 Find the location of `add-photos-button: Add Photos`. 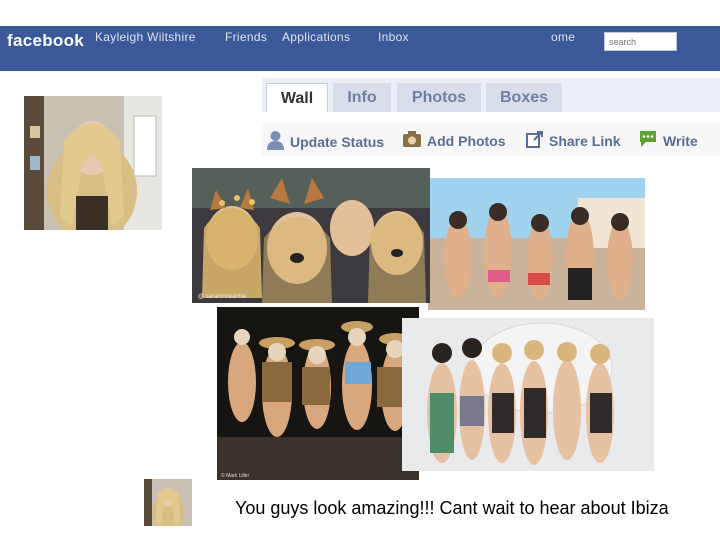

add-photos-button: Add Photos is located at coordinates (454, 140).